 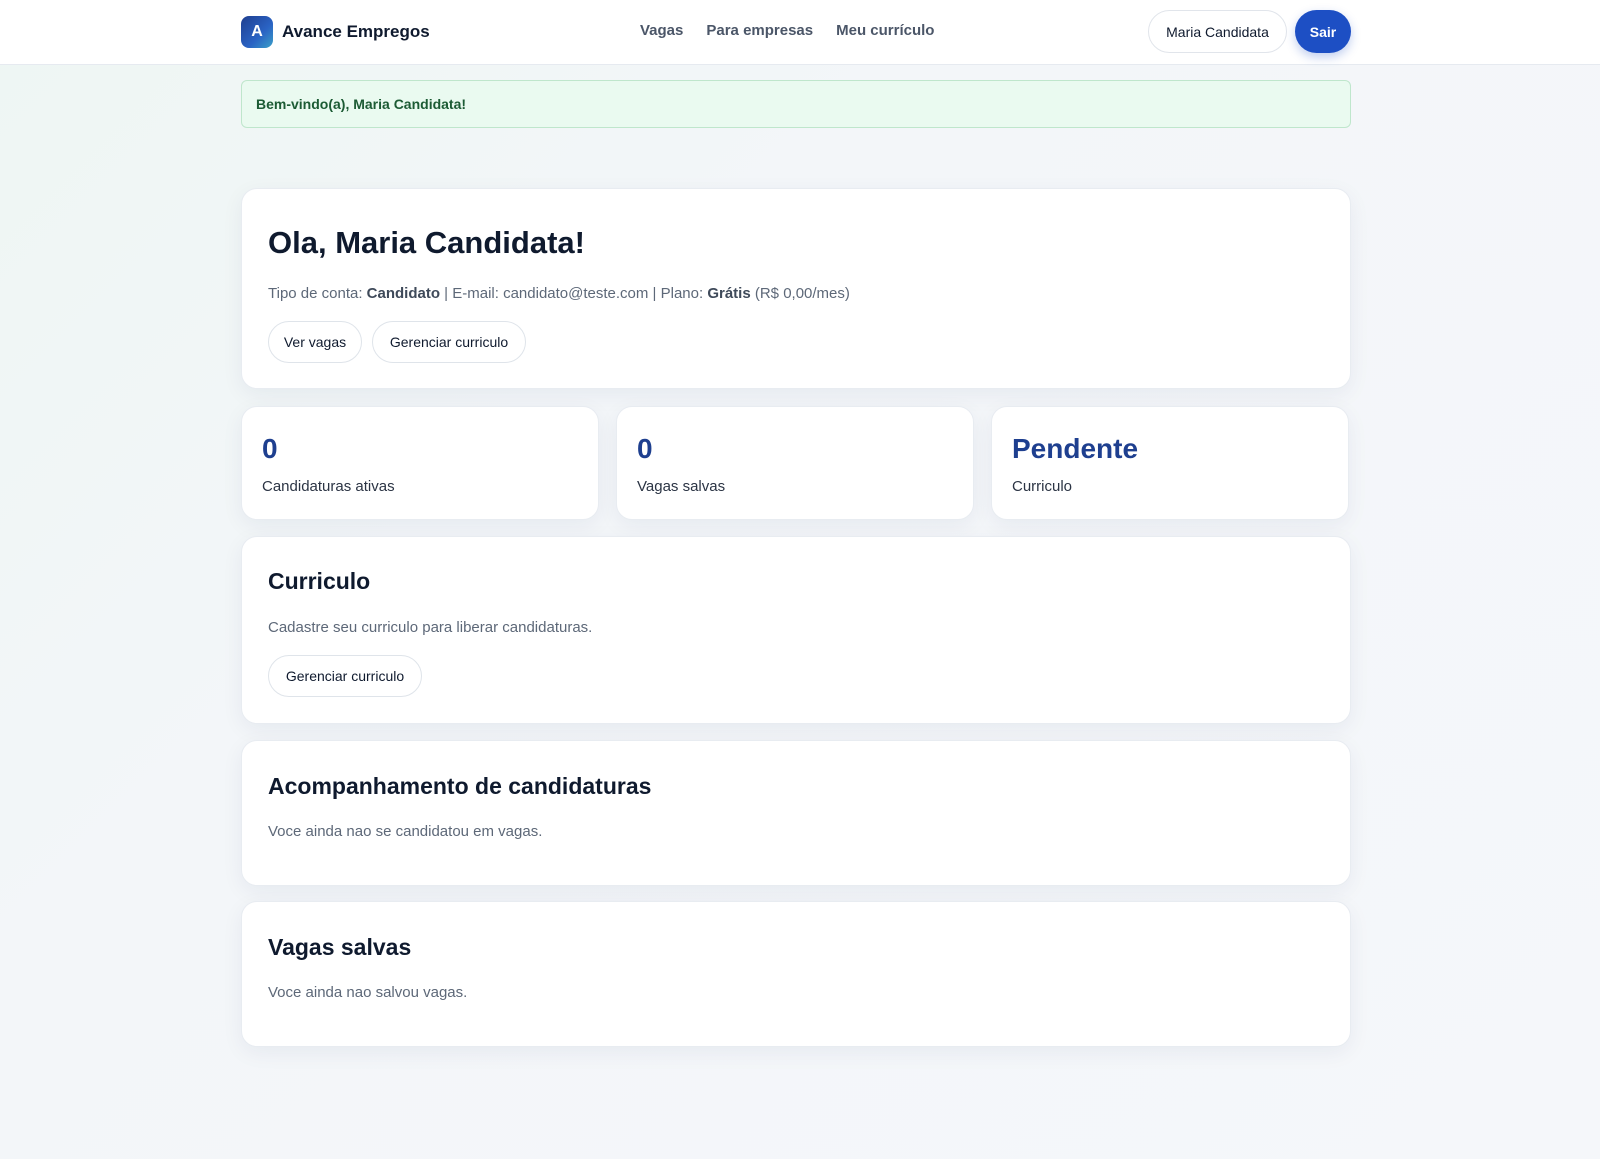 What do you see at coordinates (1042, 486) in the screenshot?
I see `stat-label: Curriculo` at bounding box center [1042, 486].